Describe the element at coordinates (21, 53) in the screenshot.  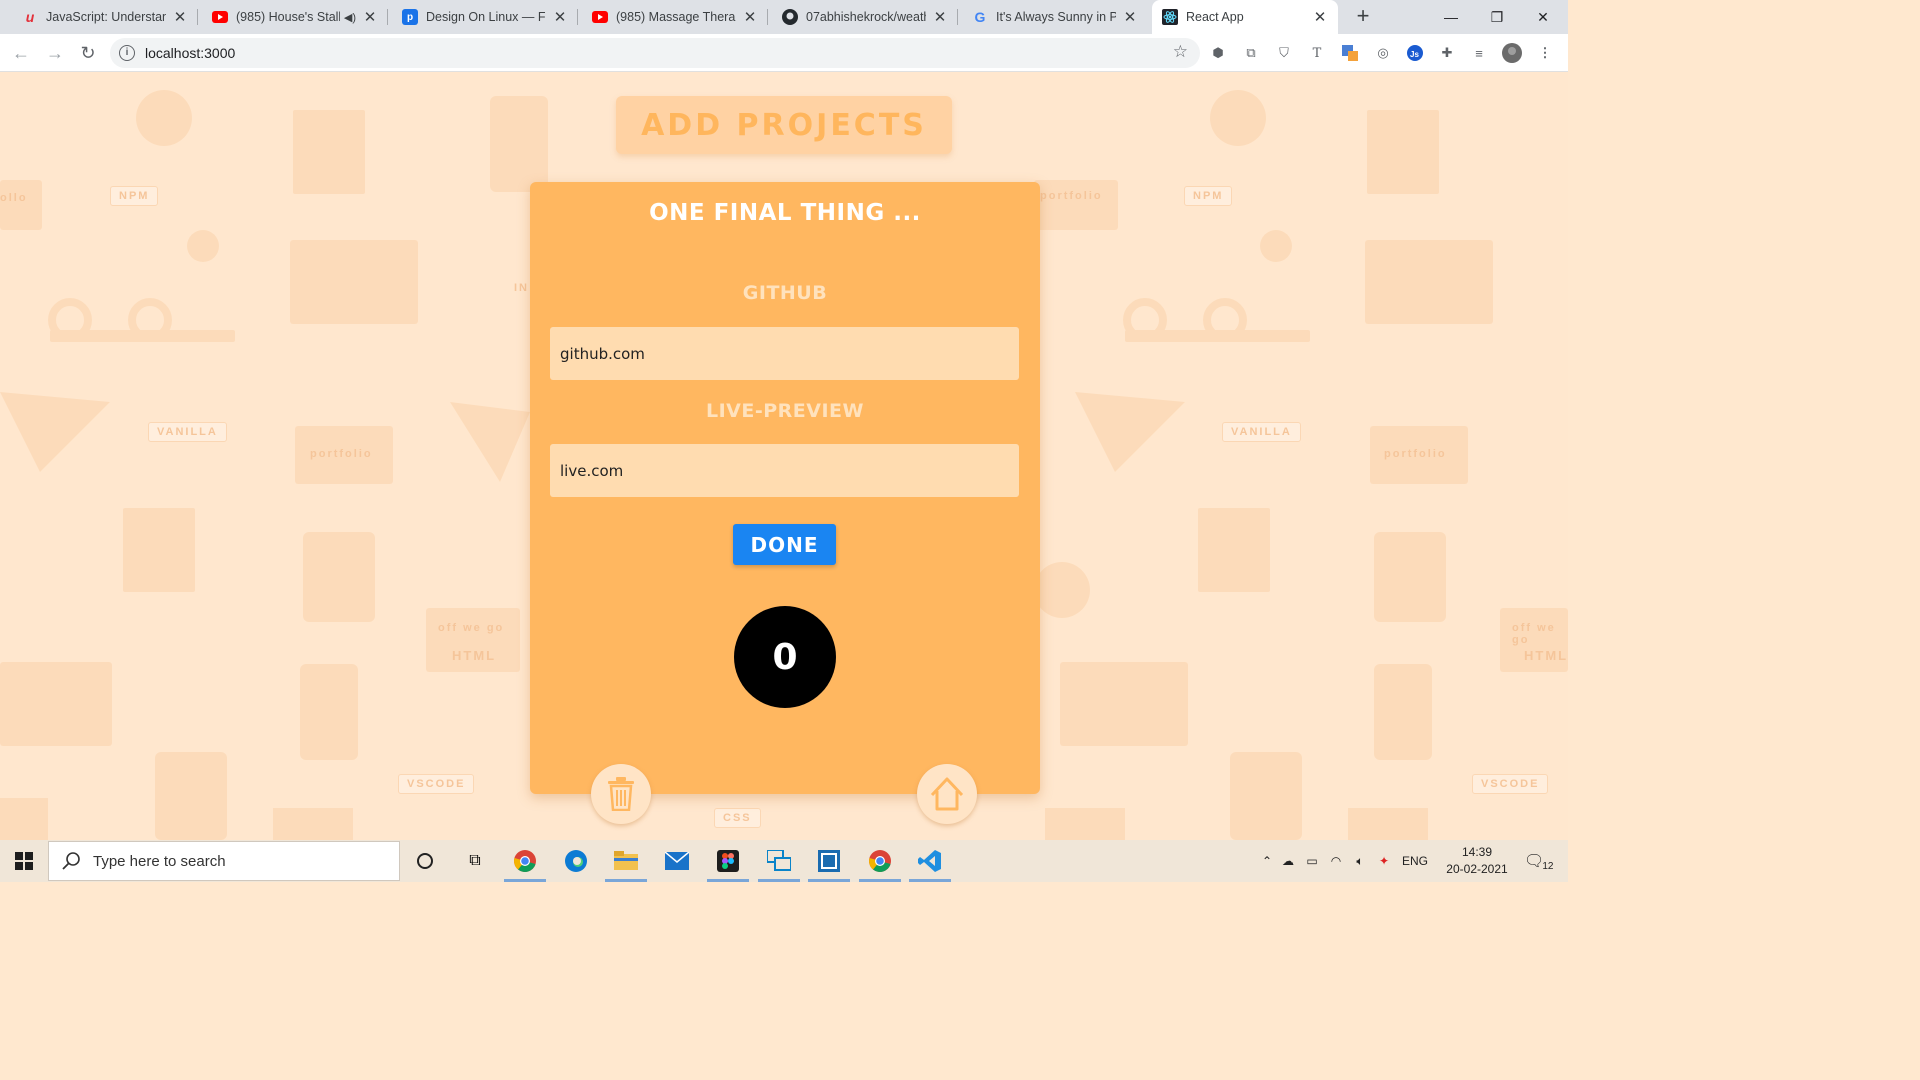
I see `back-button: ←` at that location.